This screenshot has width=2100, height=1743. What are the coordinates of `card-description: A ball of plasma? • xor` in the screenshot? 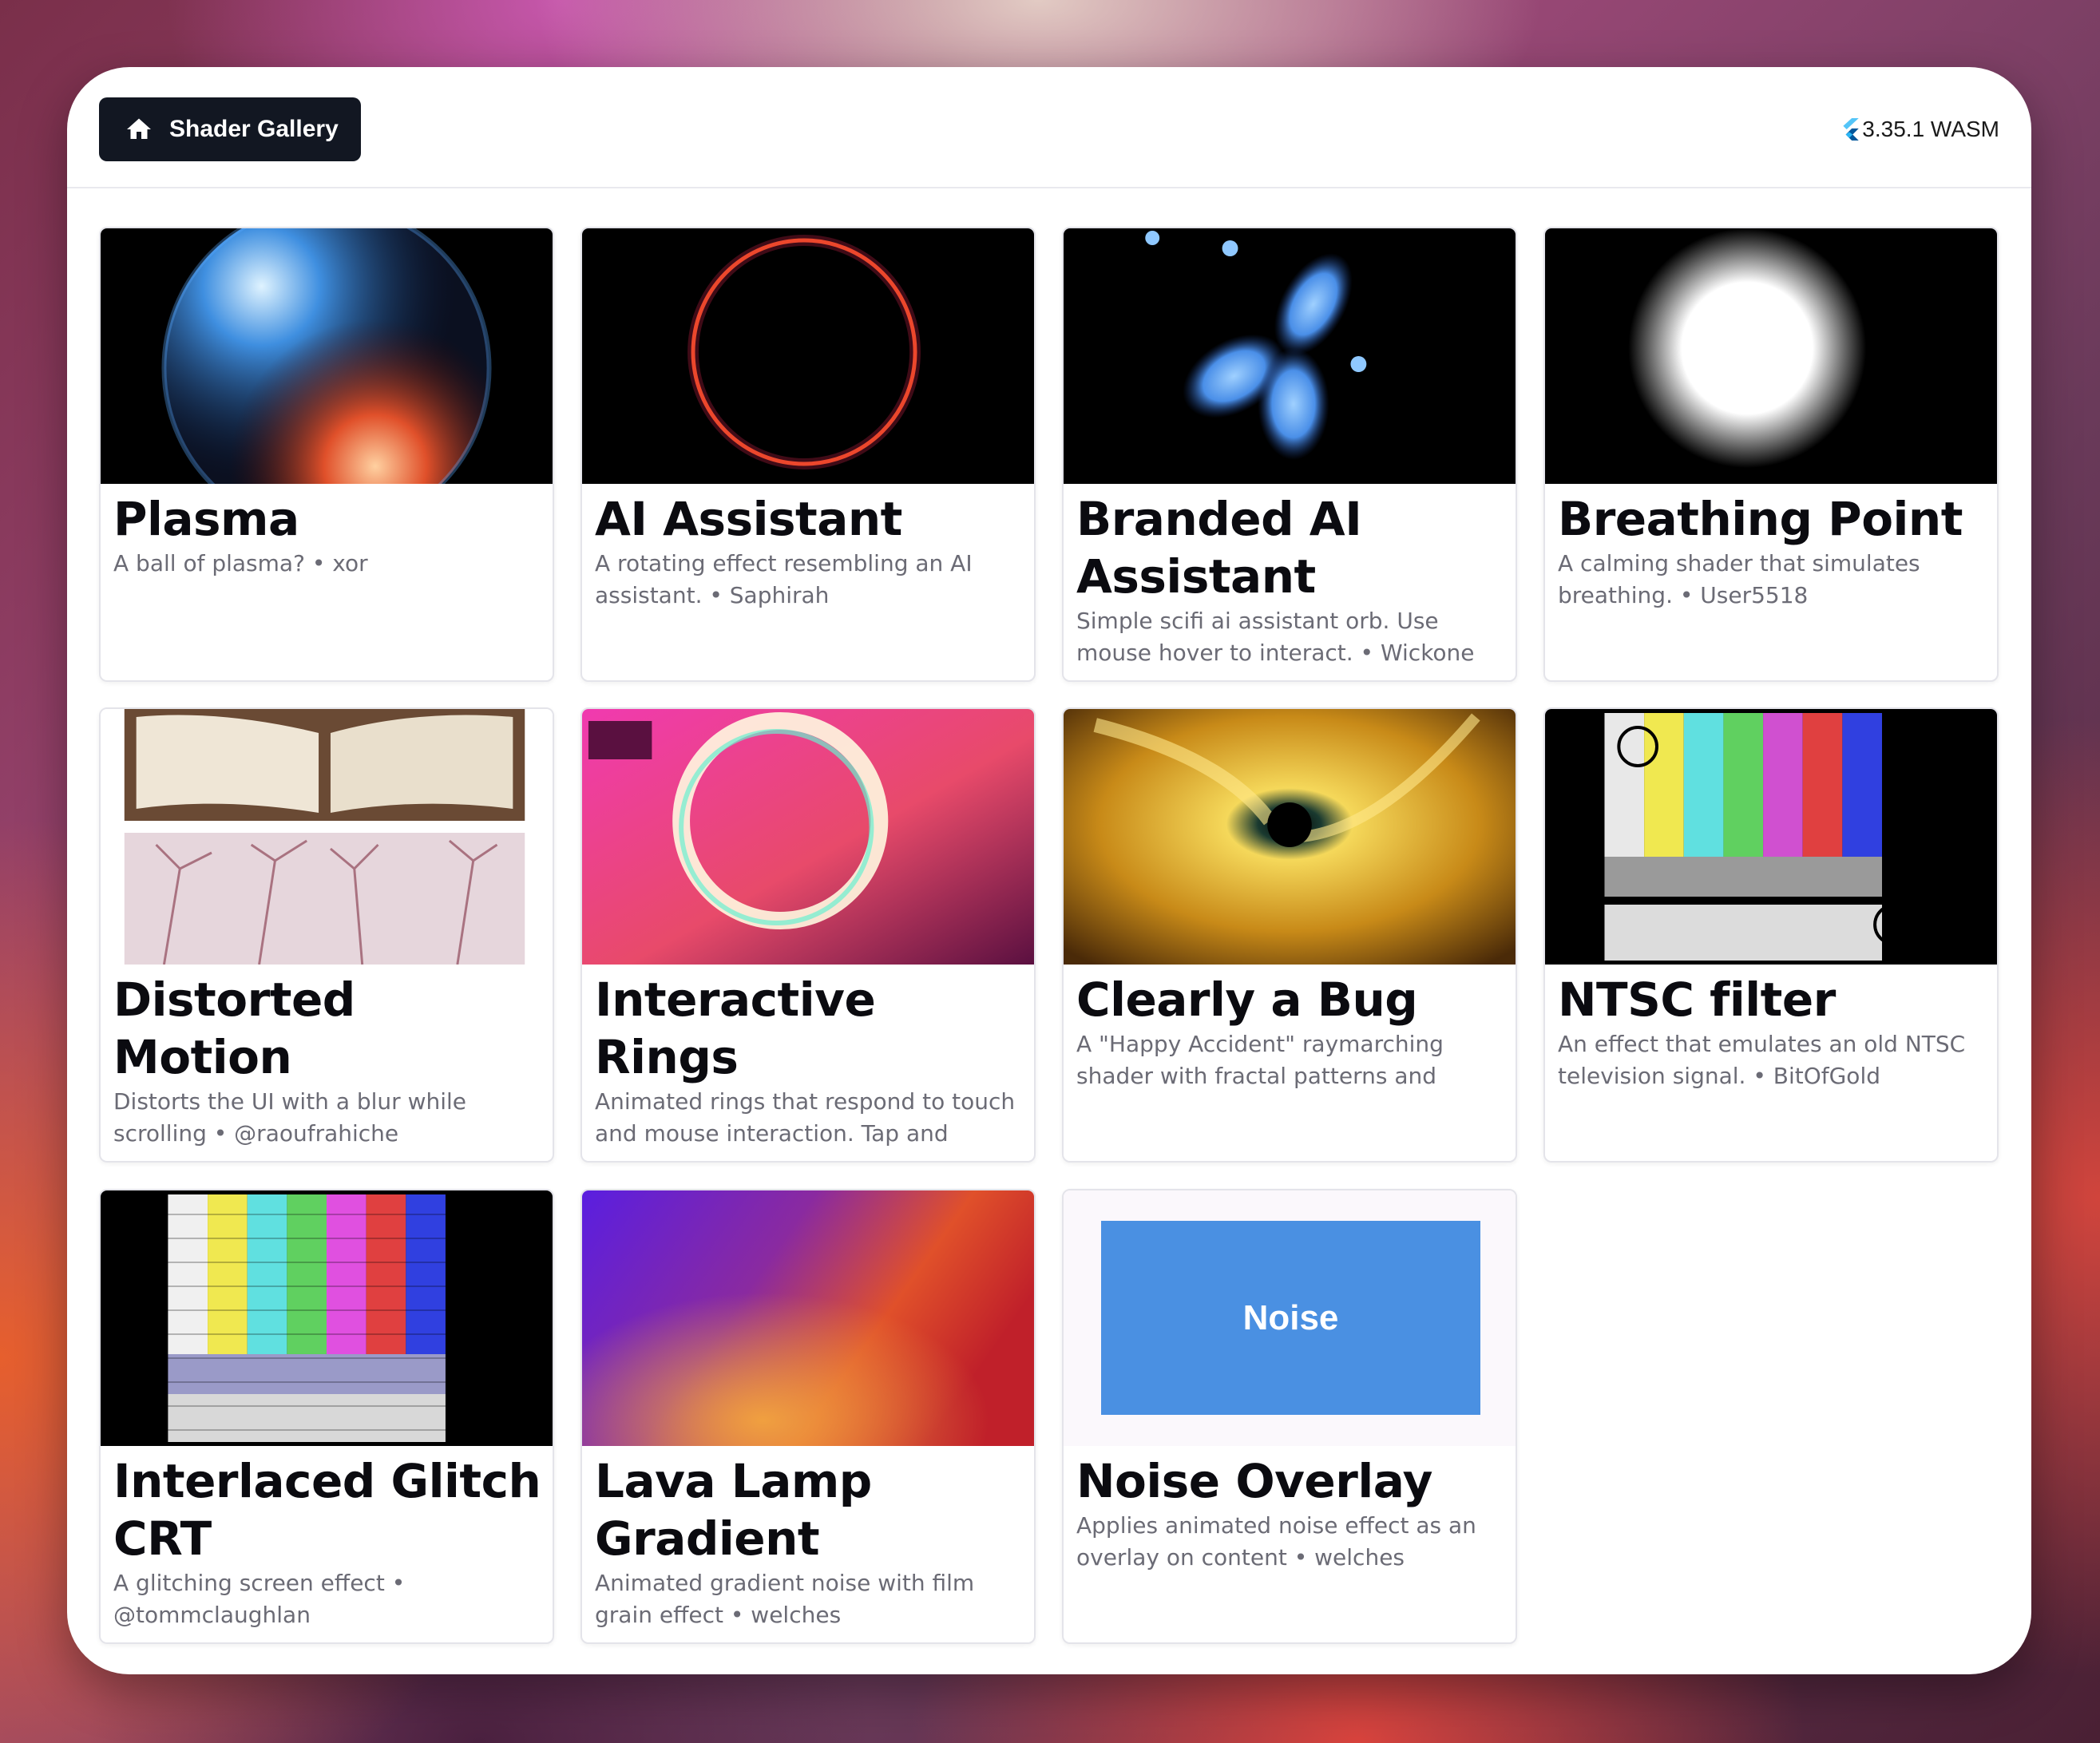 It's located at (241, 563).